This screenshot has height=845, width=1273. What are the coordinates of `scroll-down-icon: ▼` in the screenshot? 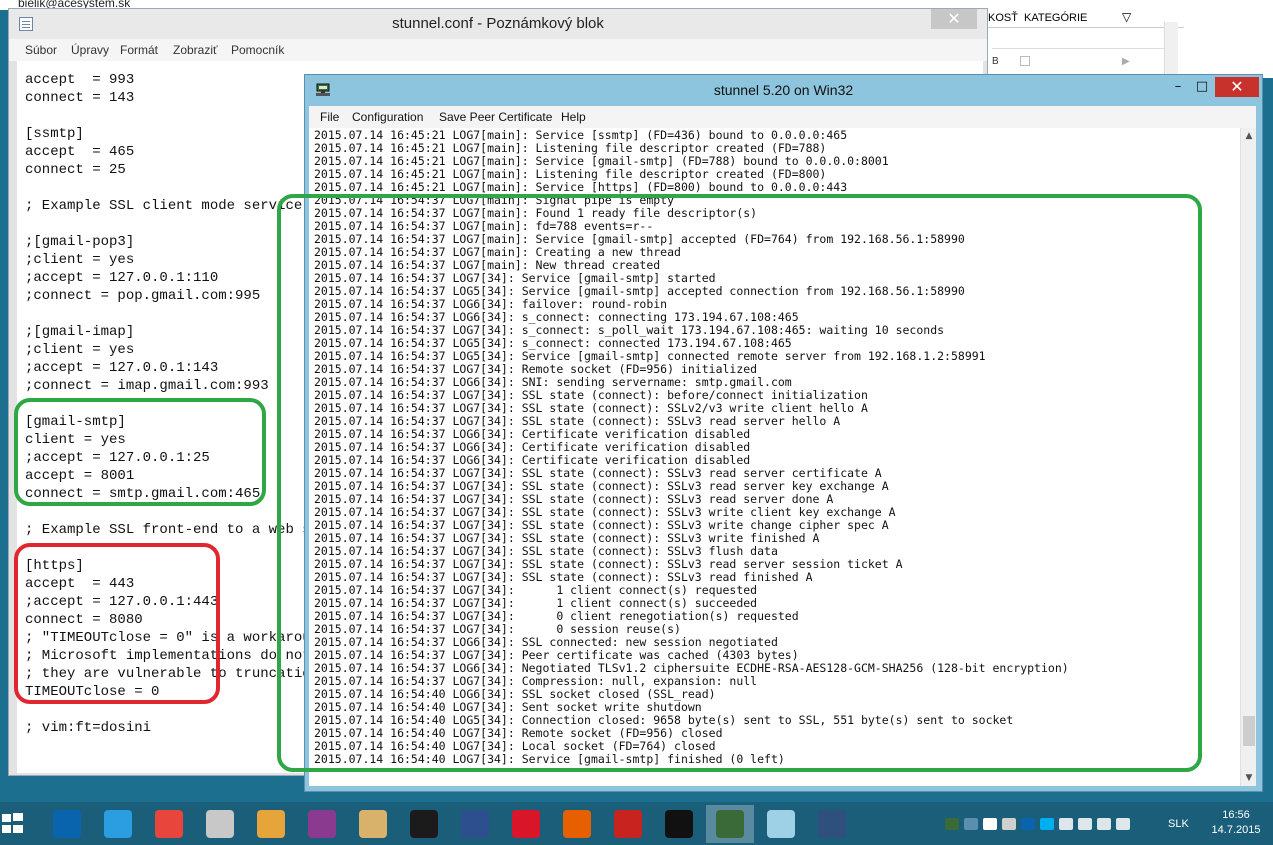 It's located at (1248, 778).